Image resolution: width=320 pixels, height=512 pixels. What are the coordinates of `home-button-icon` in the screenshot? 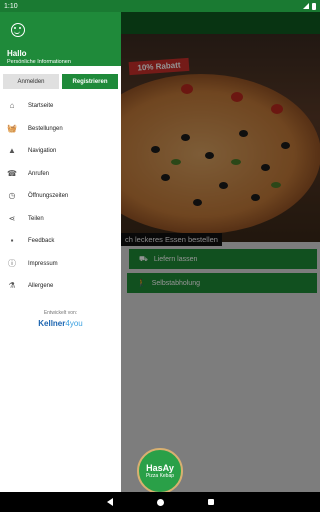 It's located at (160, 502).